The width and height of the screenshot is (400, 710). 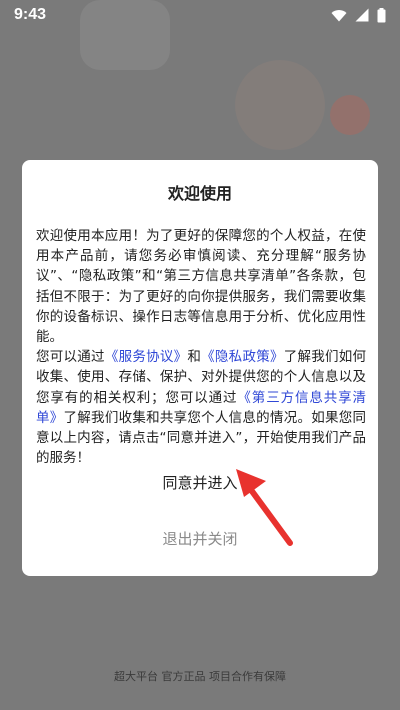 What do you see at coordinates (199, 193) in the screenshot?
I see `dialog-title: 欢迎使用` at bounding box center [199, 193].